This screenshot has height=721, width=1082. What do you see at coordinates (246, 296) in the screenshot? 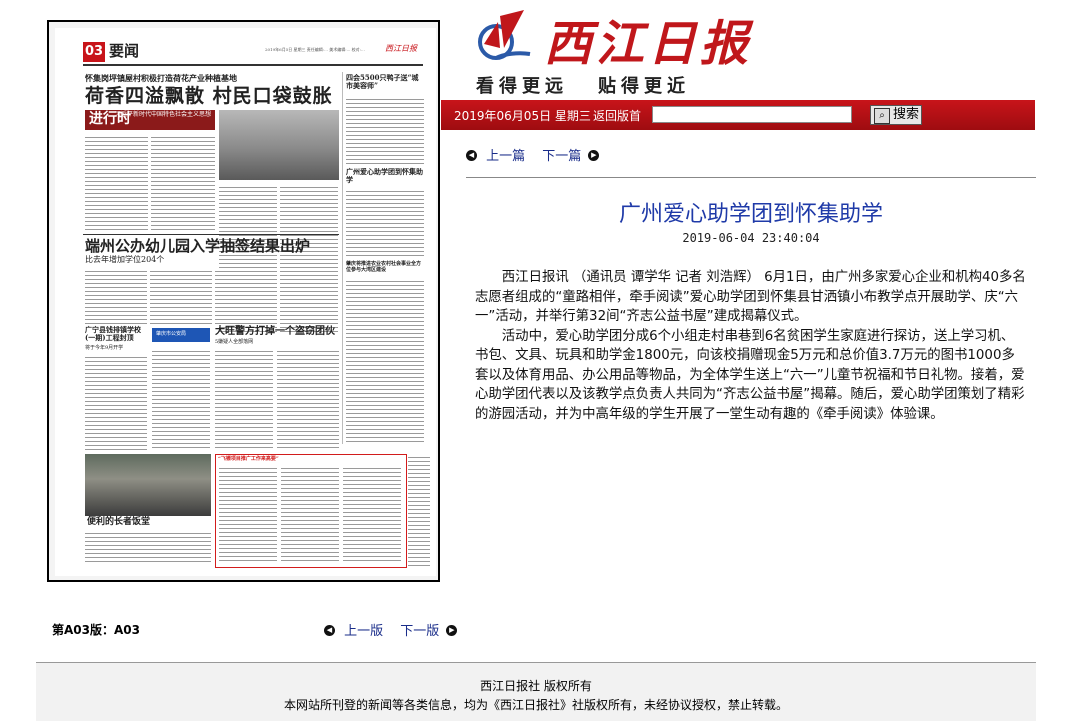
I see `story2-text-col3` at bounding box center [246, 296].